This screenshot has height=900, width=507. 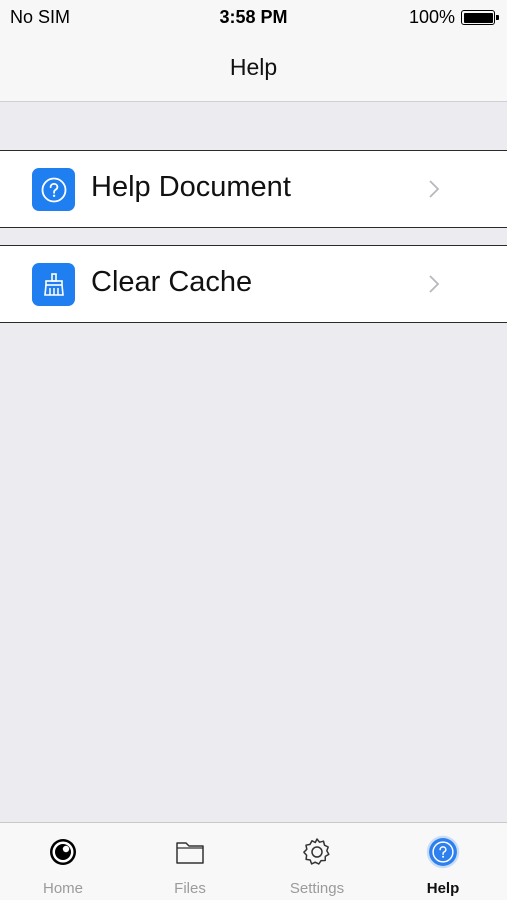 What do you see at coordinates (63, 852) in the screenshot?
I see `eye-icon` at bounding box center [63, 852].